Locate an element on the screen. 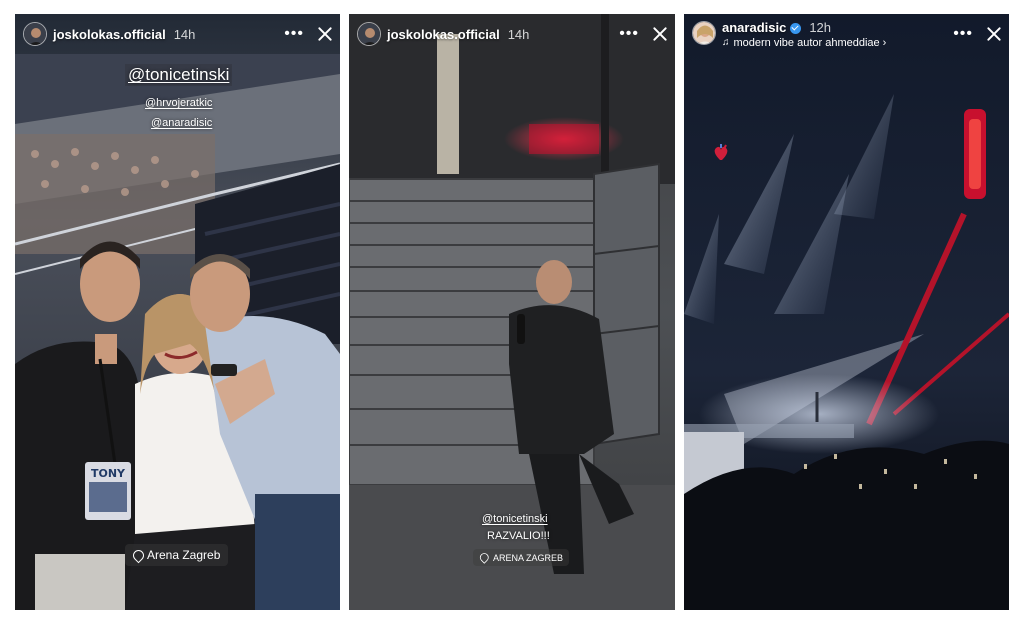 The image size is (1024, 625). chevron-right-icon: › is located at coordinates (884, 43).